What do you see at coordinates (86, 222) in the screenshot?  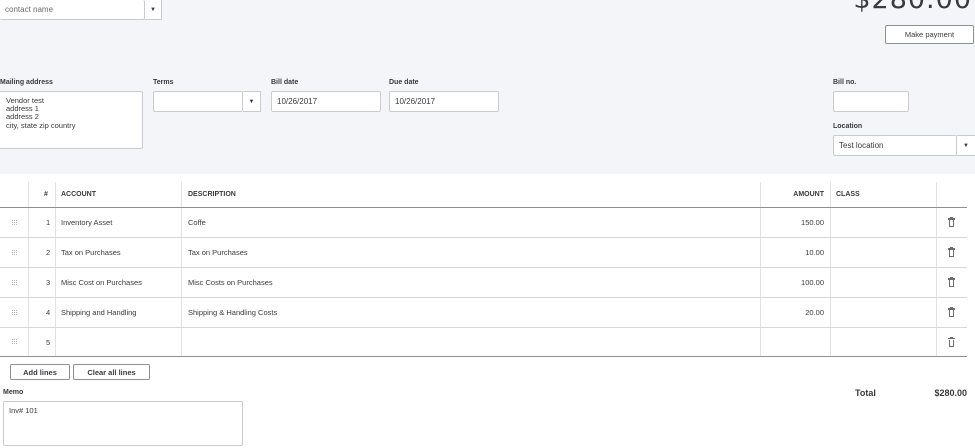 I see `account-cell: Inventory Asset` at bounding box center [86, 222].